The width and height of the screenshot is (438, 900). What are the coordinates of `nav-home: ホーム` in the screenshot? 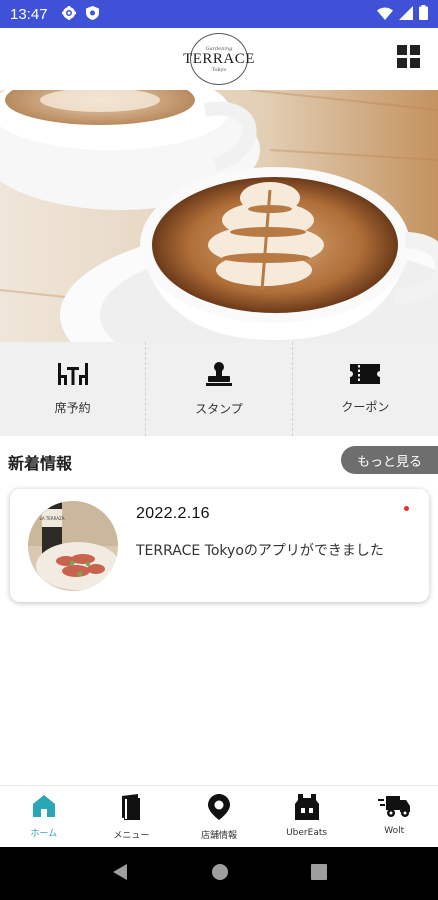 It's located at (44, 816).